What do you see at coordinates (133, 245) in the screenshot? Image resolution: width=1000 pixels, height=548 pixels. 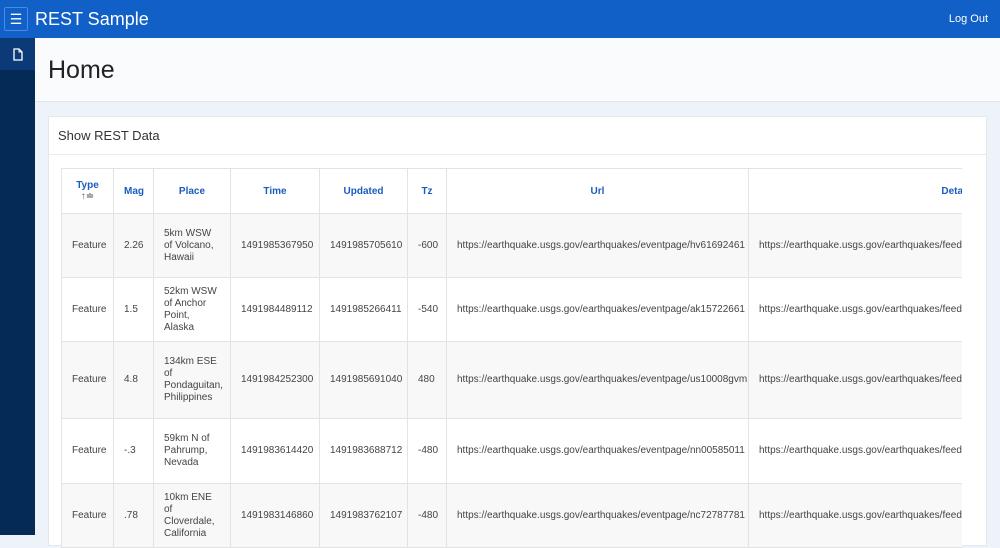 I see `cell-mag: 2.26` at bounding box center [133, 245].